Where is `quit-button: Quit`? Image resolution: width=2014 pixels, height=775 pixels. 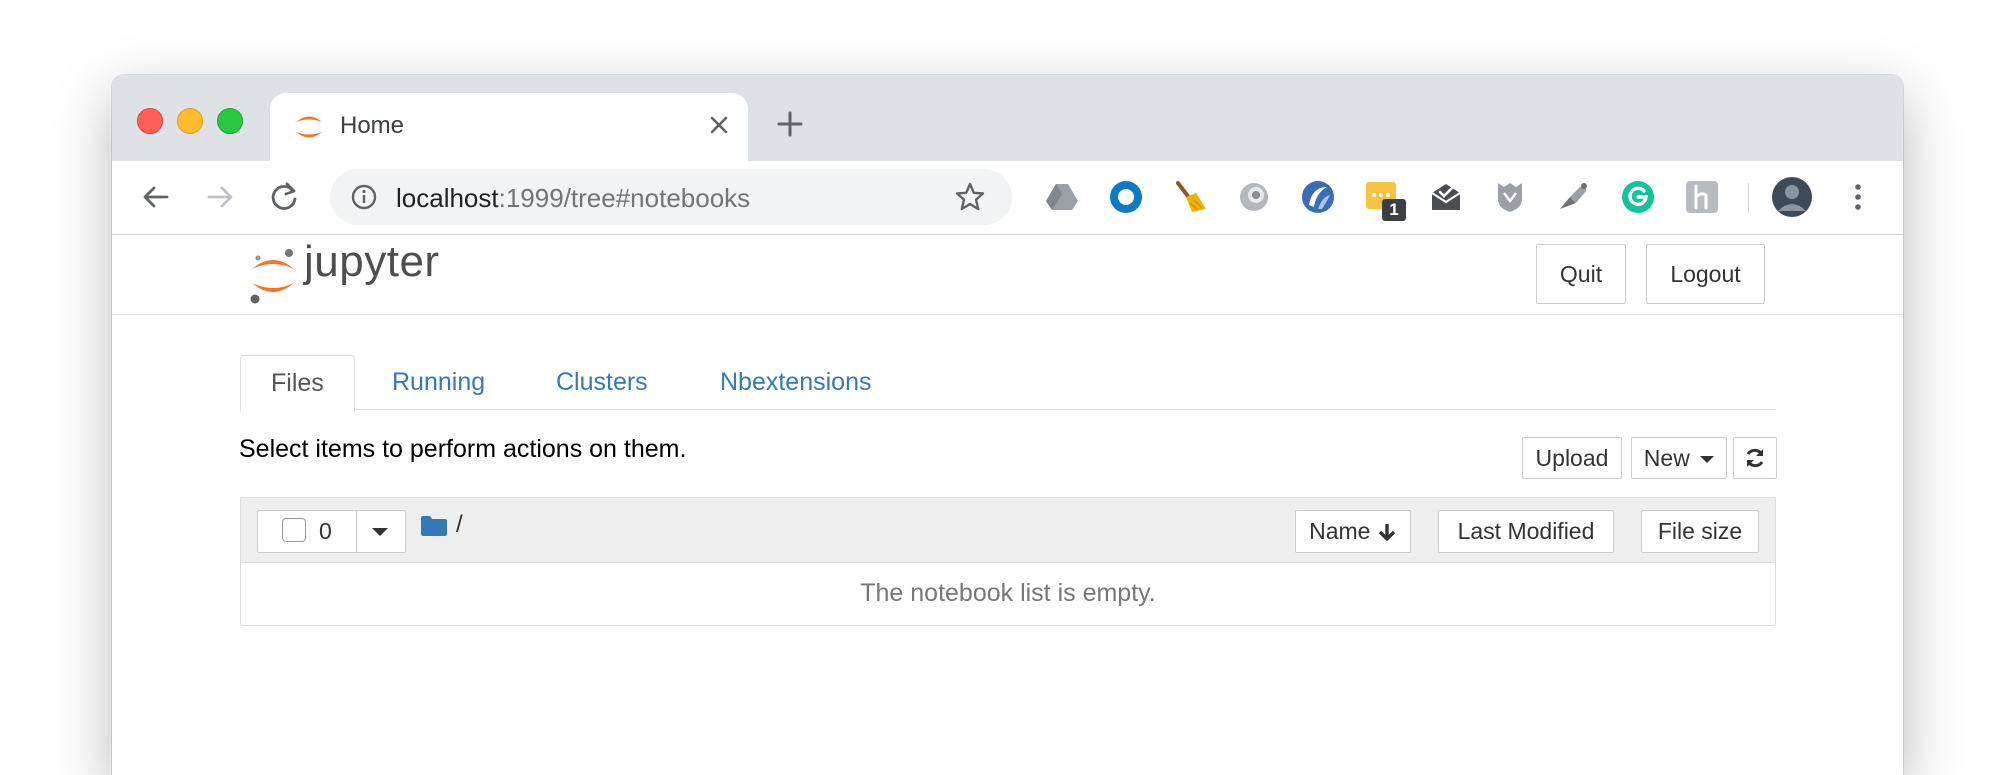 quit-button: Quit is located at coordinates (1581, 274).